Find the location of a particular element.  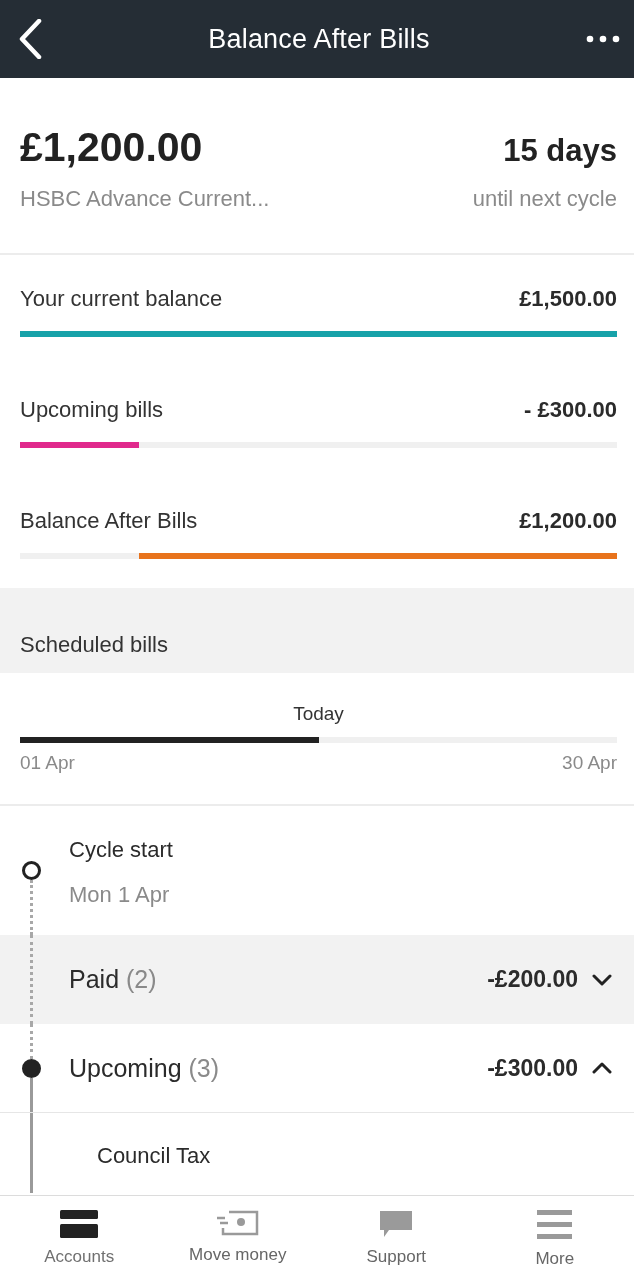

chat-bubble-icon is located at coordinates (396, 1224).